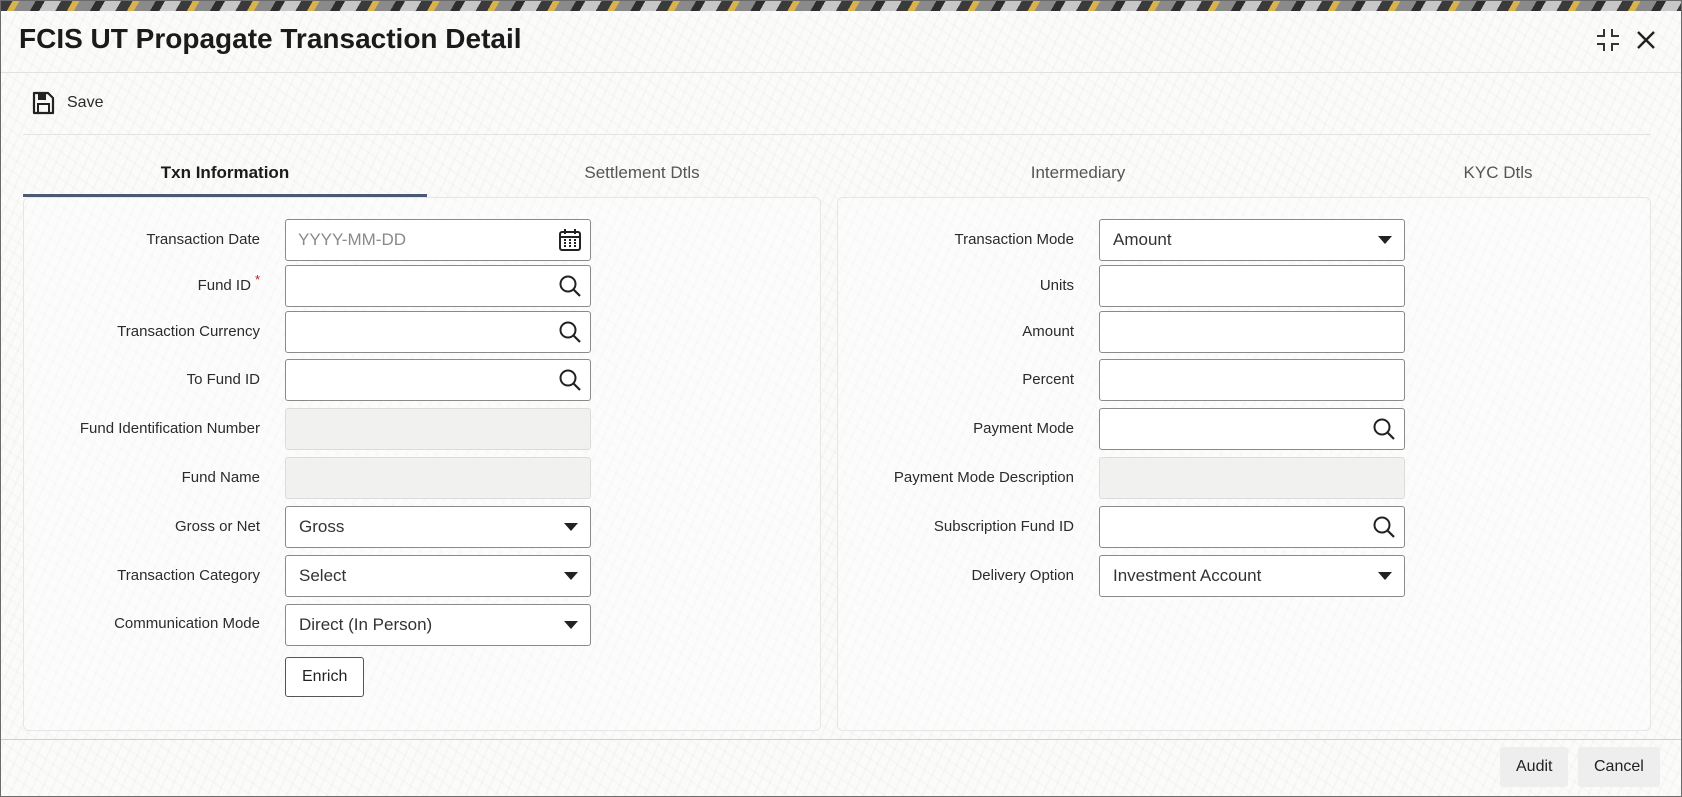 The image size is (1682, 797). Describe the element at coordinates (1023, 428) in the screenshot. I see `payment-mode-label: Payment Mode` at that location.